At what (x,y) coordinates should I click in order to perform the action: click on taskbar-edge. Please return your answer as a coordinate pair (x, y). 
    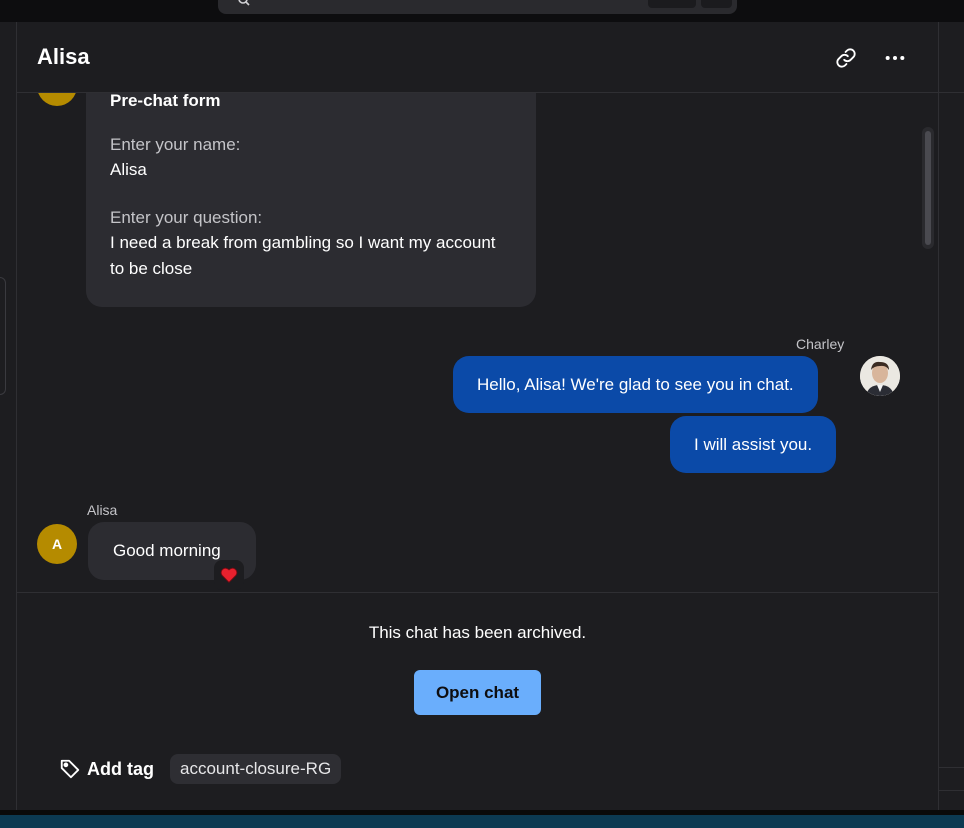
    Looking at the image, I should click on (482, 819).